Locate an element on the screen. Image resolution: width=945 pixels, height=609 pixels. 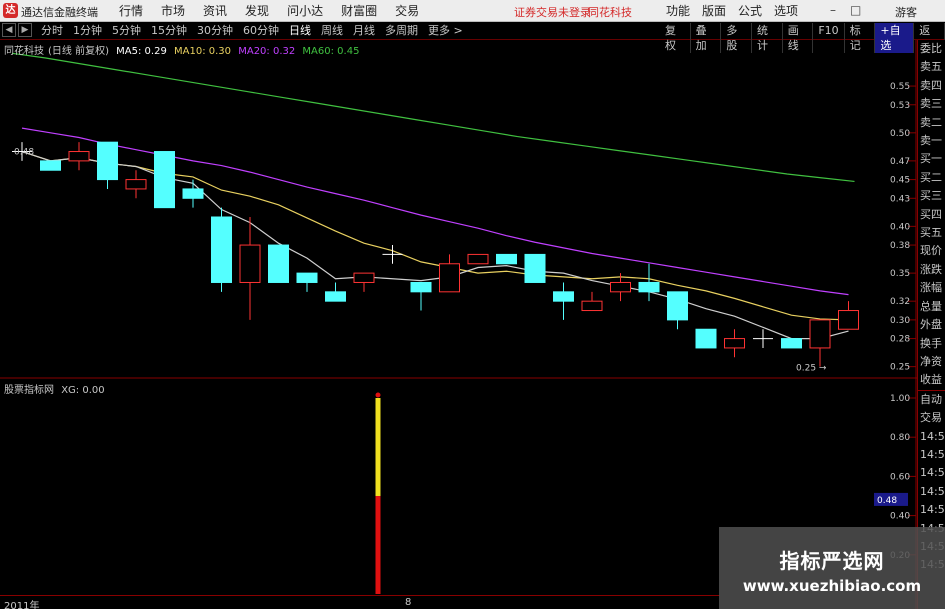
quote-panel-row: 外盘 is located at coordinates (931, 325).